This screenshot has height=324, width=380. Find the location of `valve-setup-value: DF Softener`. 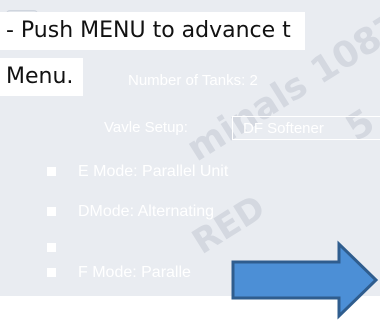

valve-setup-value: DF Softener is located at coordinates (306, 128).